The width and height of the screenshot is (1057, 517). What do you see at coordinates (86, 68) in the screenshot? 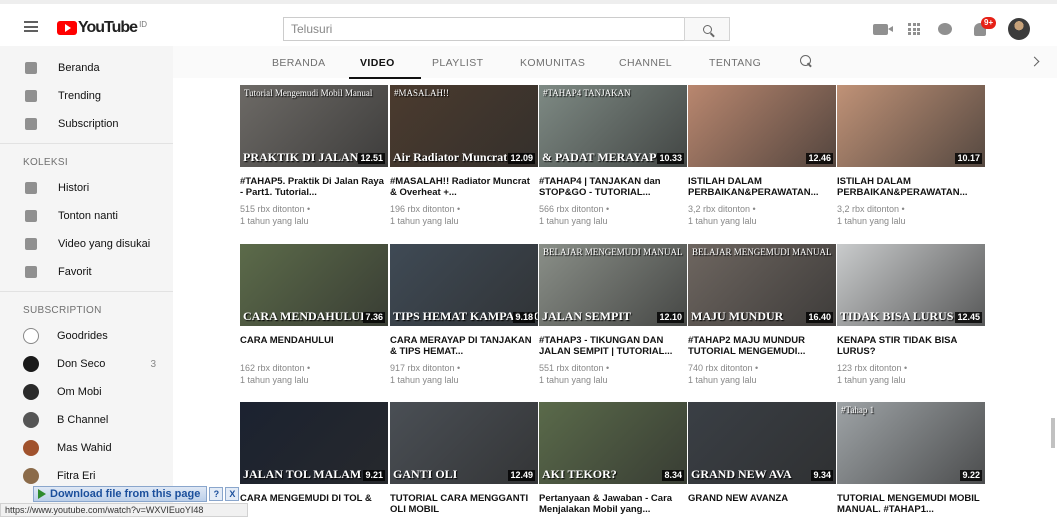
I see `sidebar-item-beranda: Beranda` at bounding box center [86, 68].